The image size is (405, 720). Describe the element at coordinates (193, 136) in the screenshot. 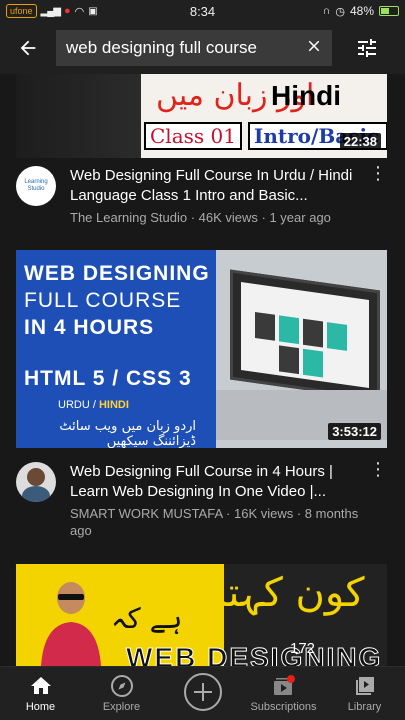

I see `thumbnail-class-text: Class 01` at that location.